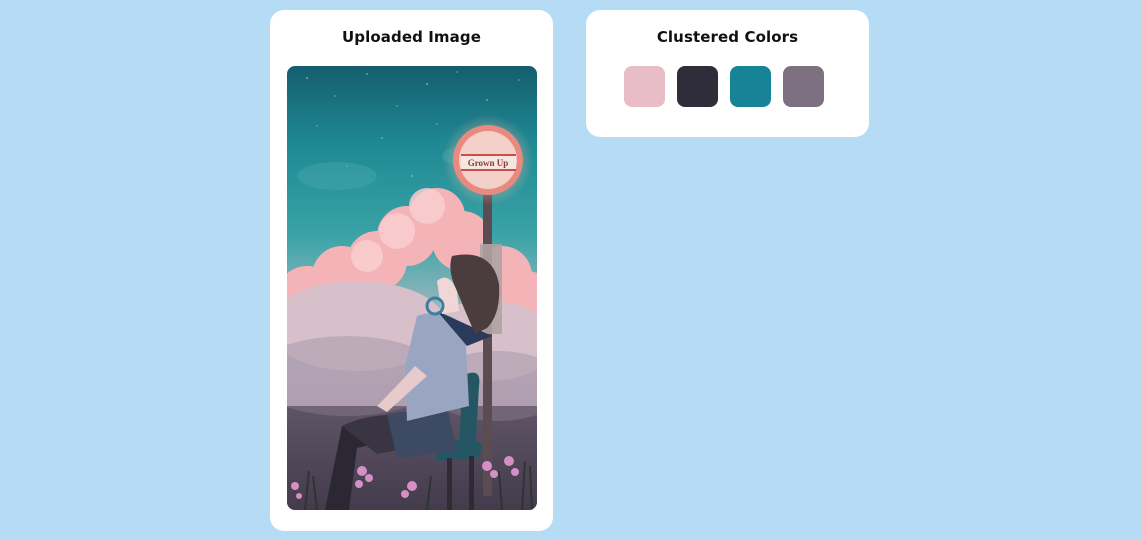 The height and width of the screenshot is (539, 1142). Describe the element at coordinates (488, 163) in the screenshot. I see `sign-text: Grown Up` at that location.